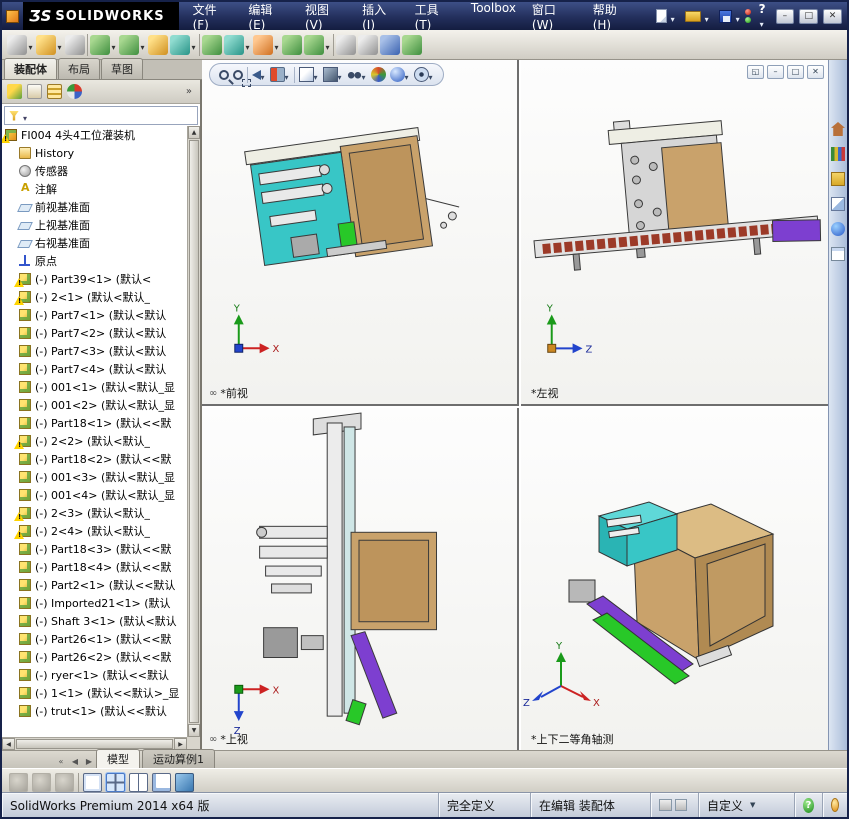 The height and width of the screenshot is (819, 849). Describe the element at coordinates (263, 44) in the screenshot. I see `reference-geometry-icon` at that location.